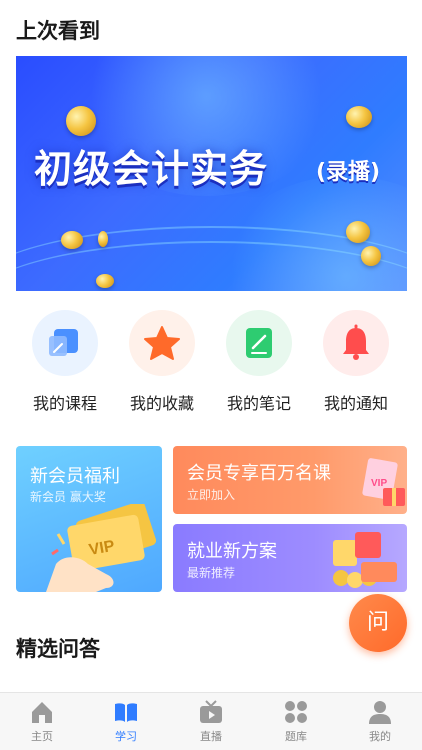 The width and height of the screenshot is (422, 750). I want to click on star-icon, so click(162, 343).